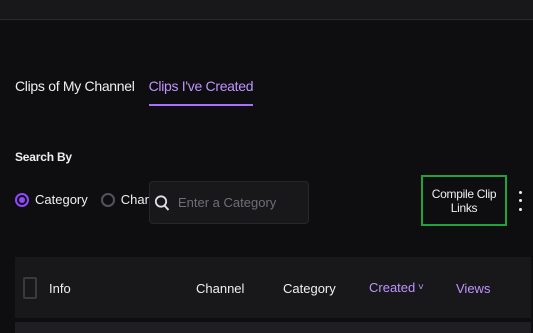 The width and height of the screenshot is (533, 333). What do you see at coordinates (30, 288) in the screenshot?
I see `select-all-checkbox` at bounding box center [30, 288].